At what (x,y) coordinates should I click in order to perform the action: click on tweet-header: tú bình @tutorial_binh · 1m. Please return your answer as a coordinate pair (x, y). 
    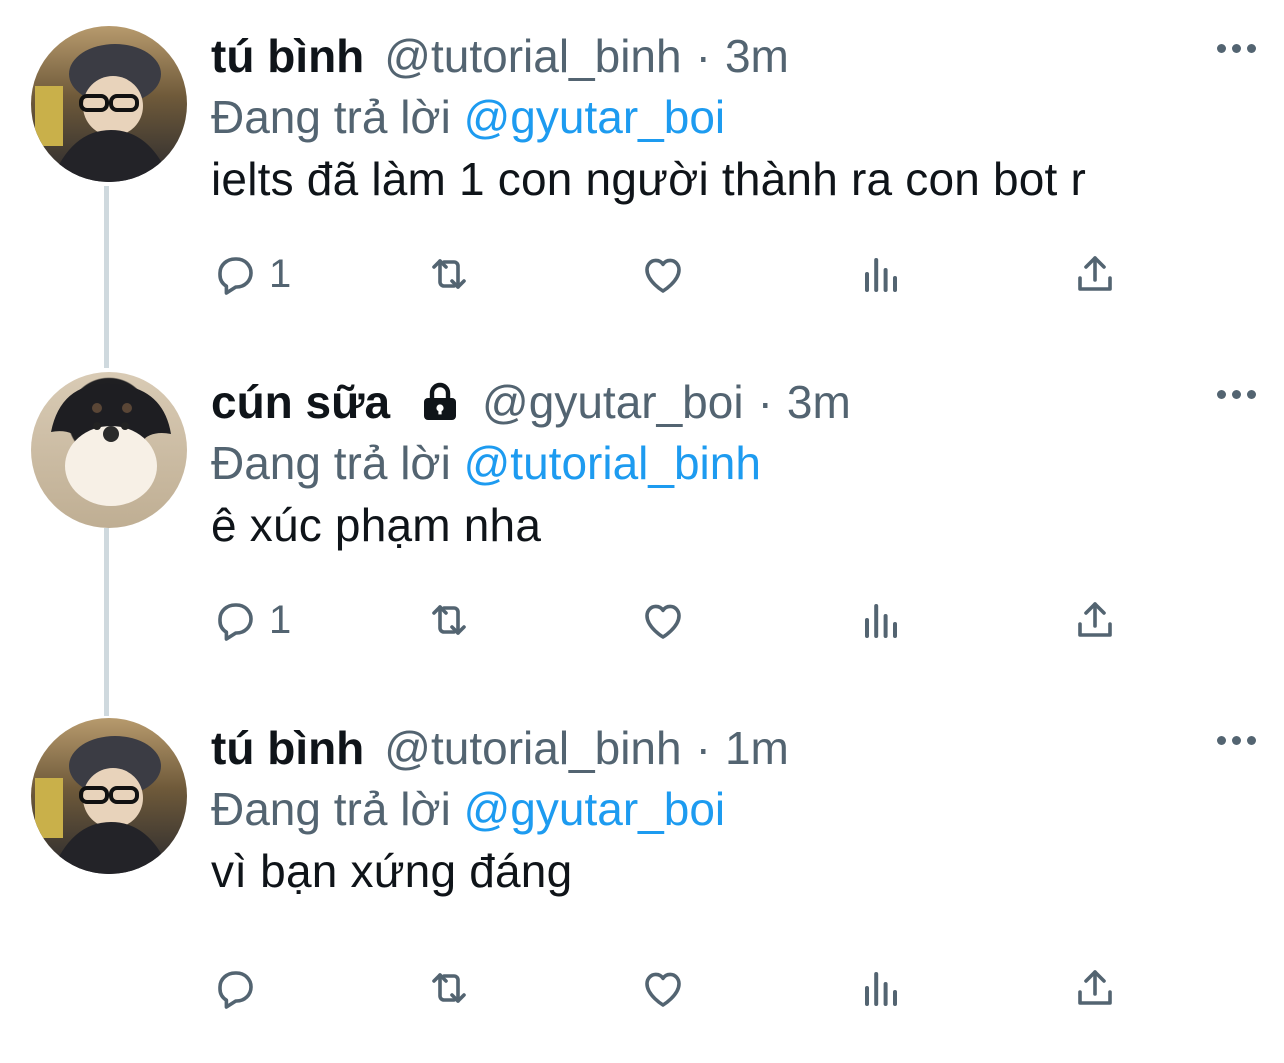
    Looking at the image, I should click on (500, 748).